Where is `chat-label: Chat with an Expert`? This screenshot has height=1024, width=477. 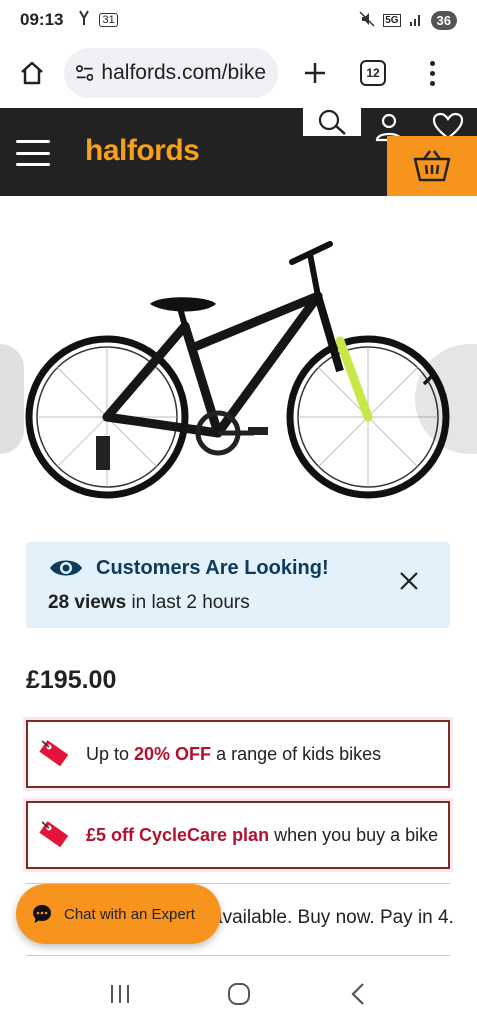
chat-label: Chat with an Expert is located at coordinates (129, 914).